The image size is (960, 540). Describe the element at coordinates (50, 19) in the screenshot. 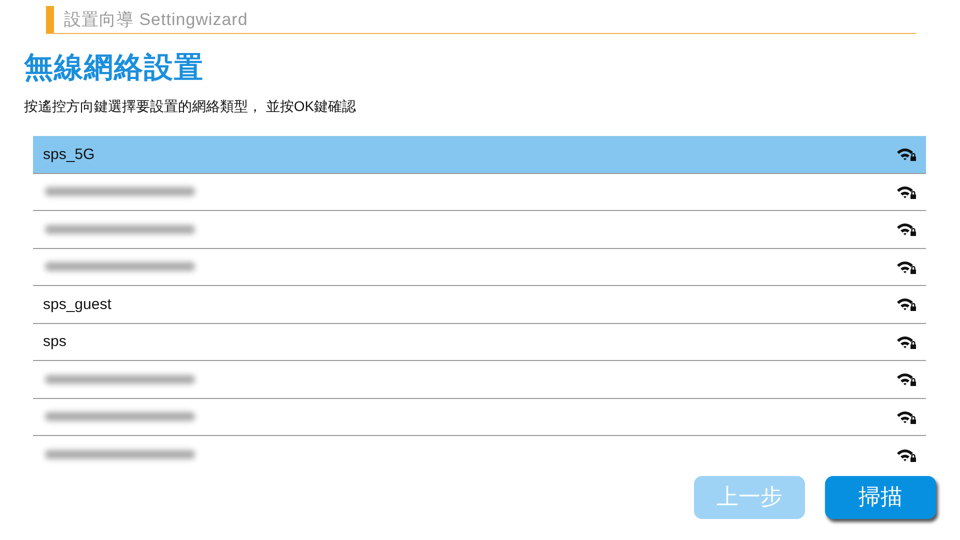

I see `accent-bar` at that location.